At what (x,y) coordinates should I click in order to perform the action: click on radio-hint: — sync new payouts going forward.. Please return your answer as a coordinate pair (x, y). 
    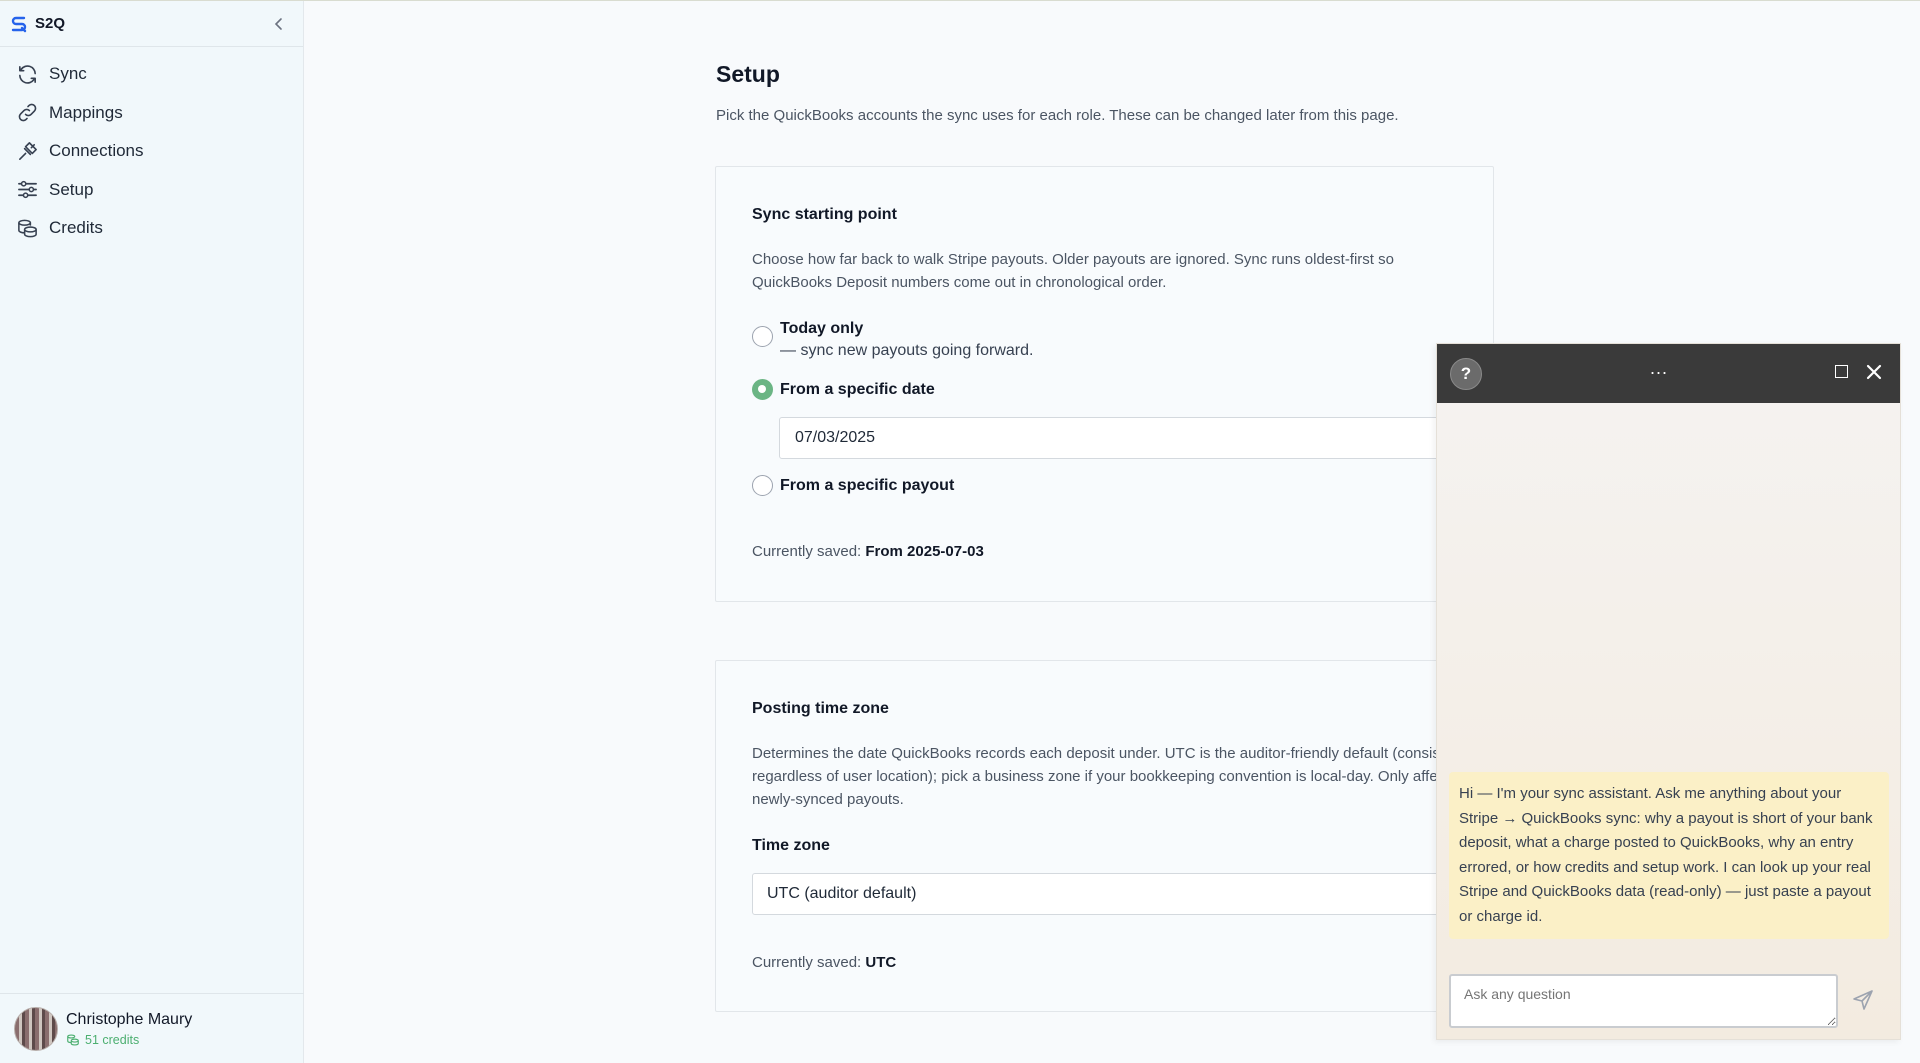
    Looking at the image, I should click on (907, 350).